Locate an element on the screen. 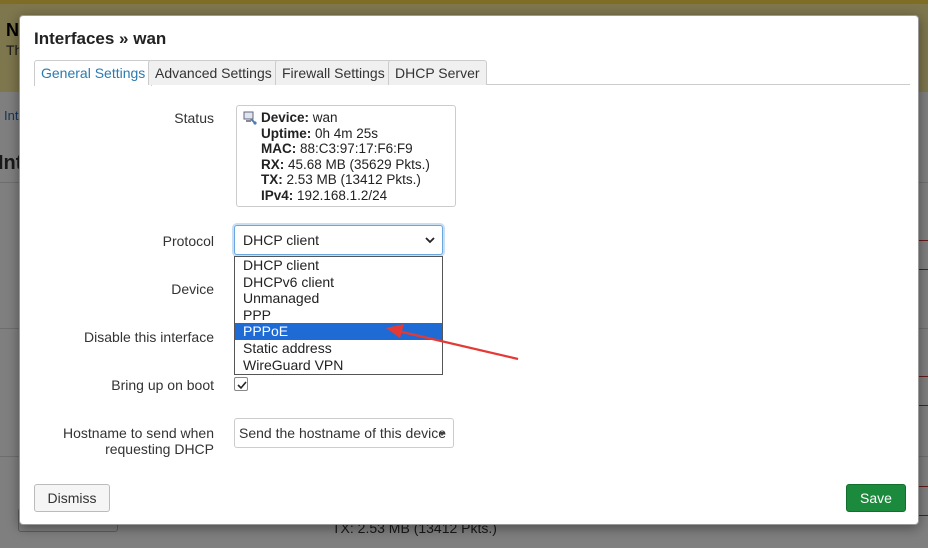 The width and height of the screenshot is (928, 548). bring-up-on-boot-checkbox is located at coordinates (241, 384).